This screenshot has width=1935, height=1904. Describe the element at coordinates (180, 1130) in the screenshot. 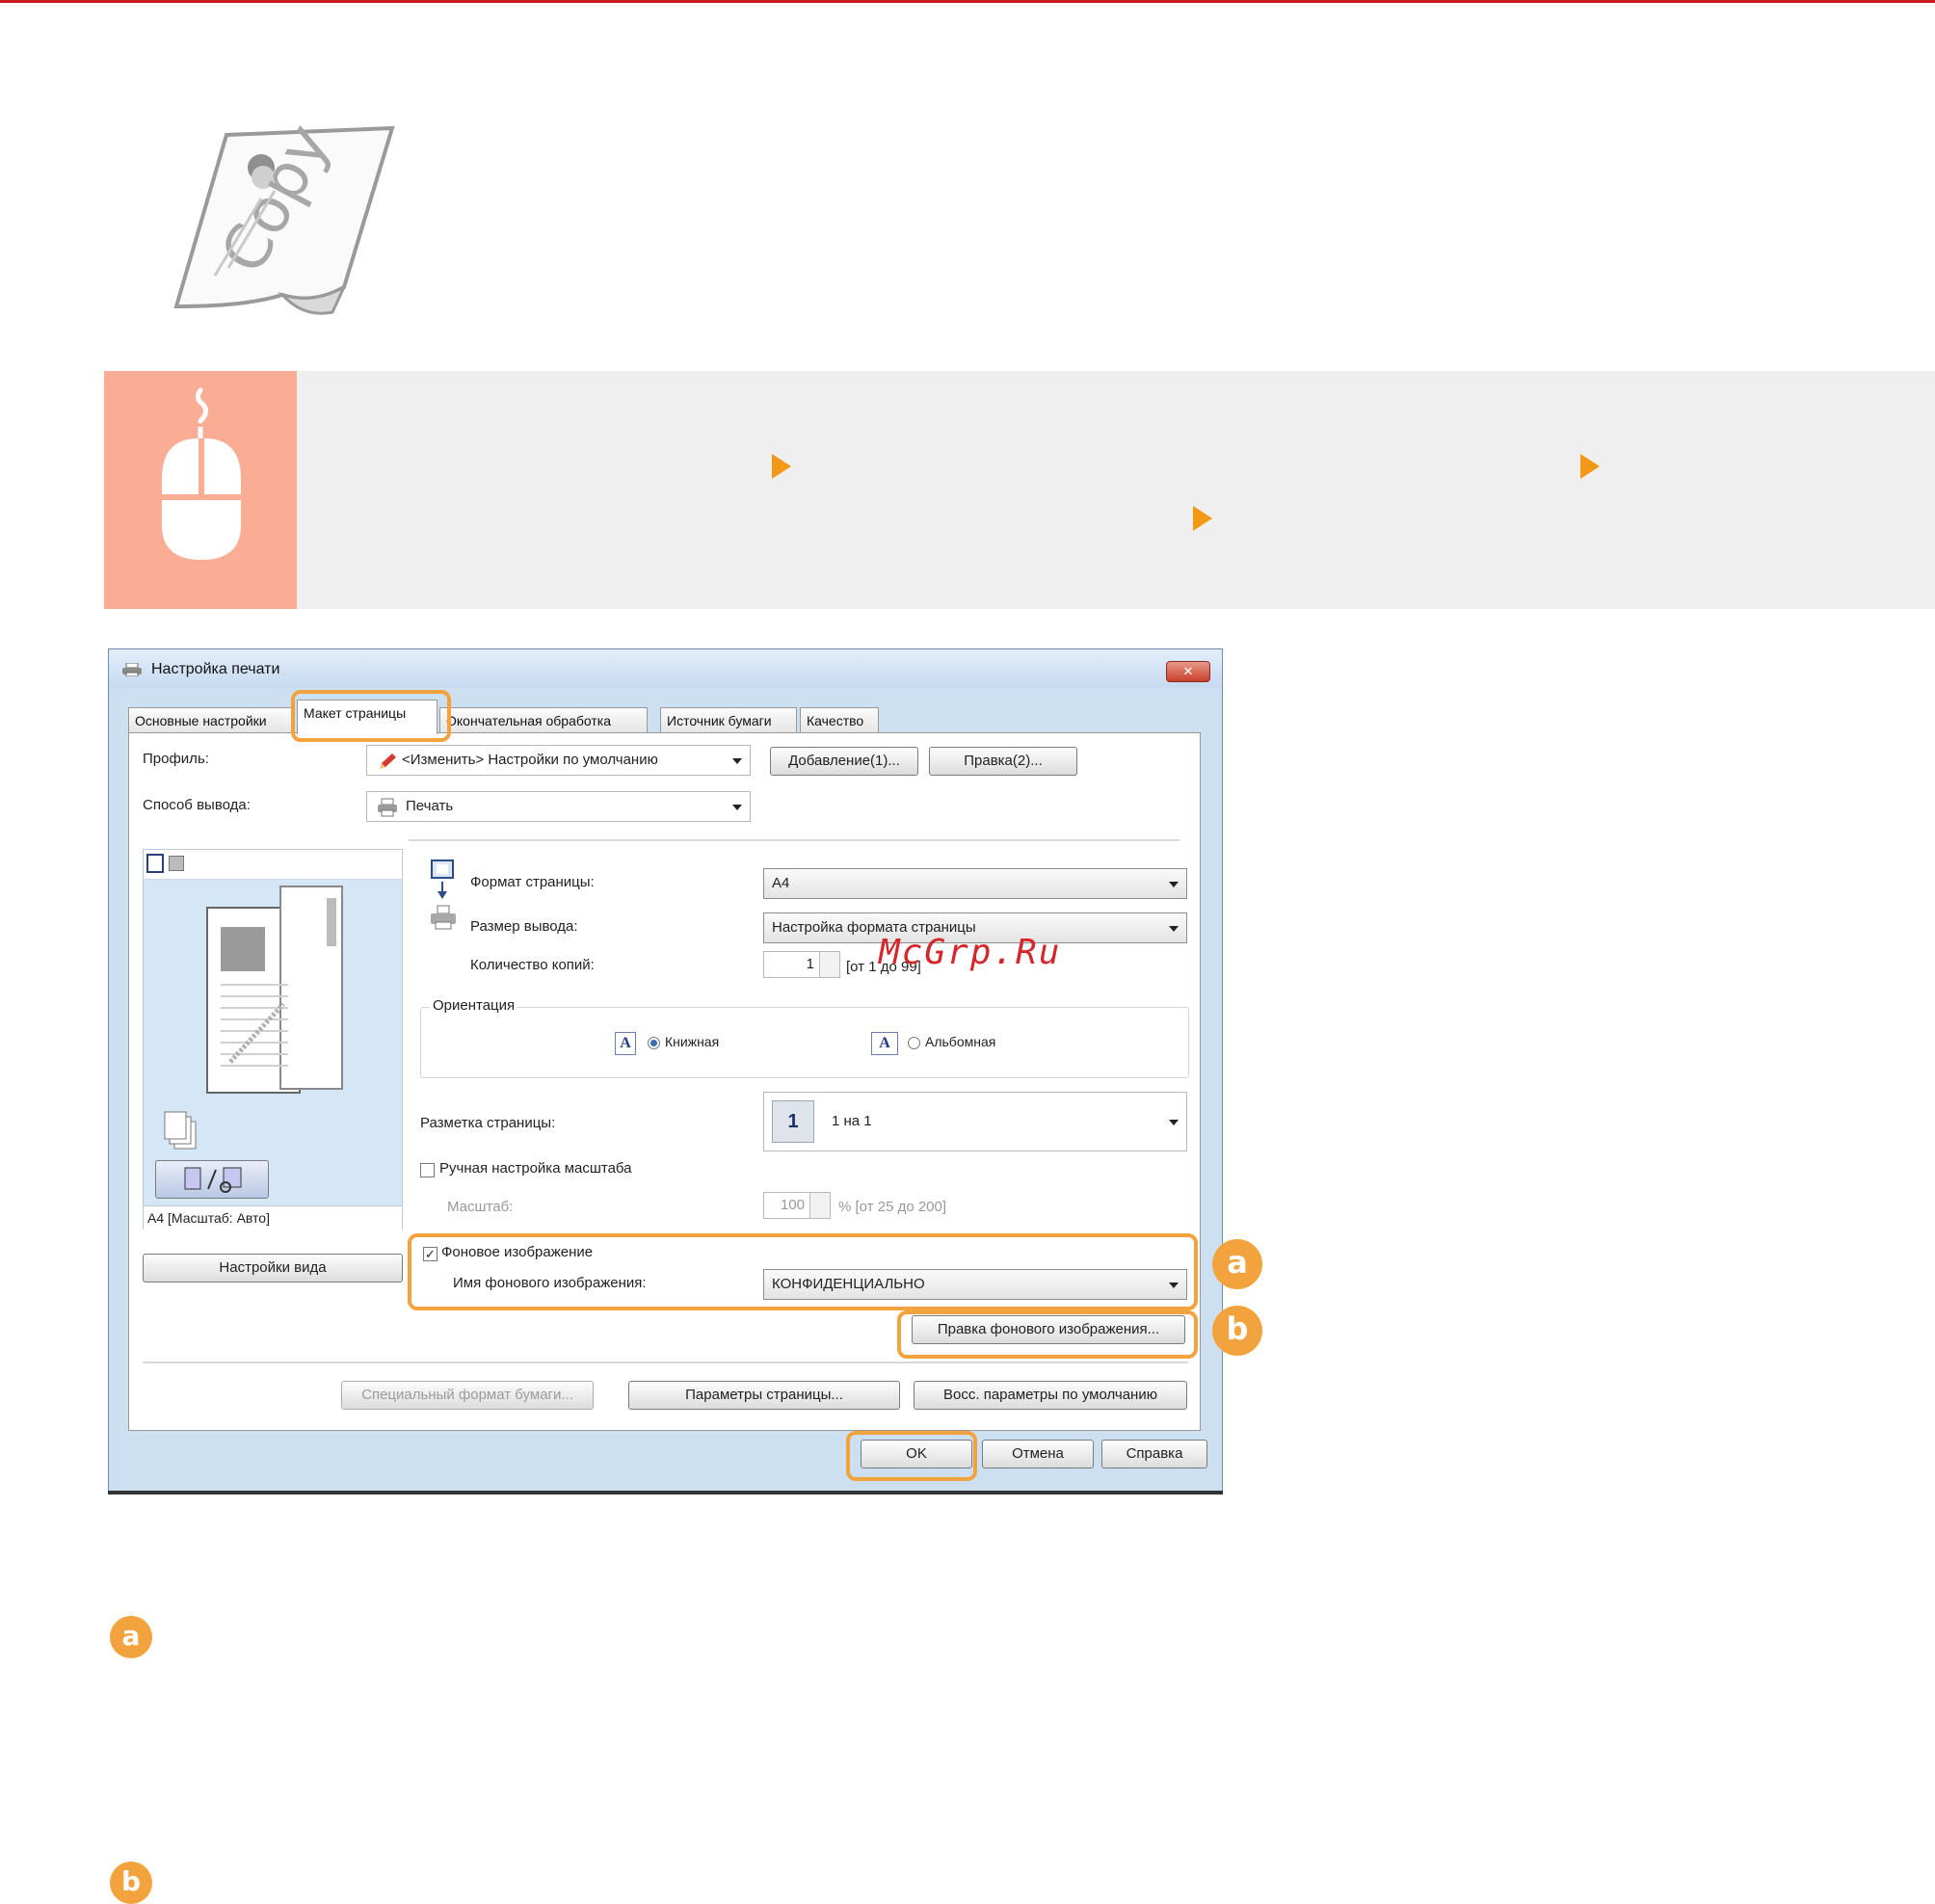

I see `copies-stack-icon` at that location.